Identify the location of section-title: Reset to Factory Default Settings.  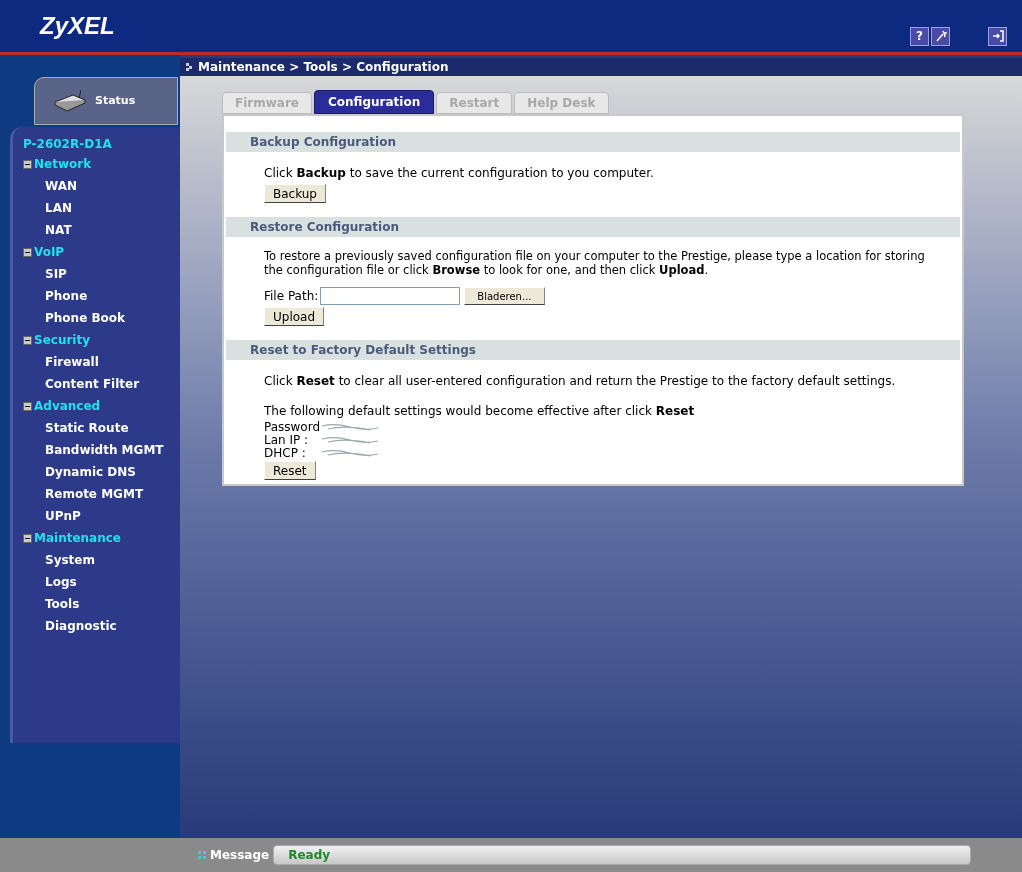
(593, 350).